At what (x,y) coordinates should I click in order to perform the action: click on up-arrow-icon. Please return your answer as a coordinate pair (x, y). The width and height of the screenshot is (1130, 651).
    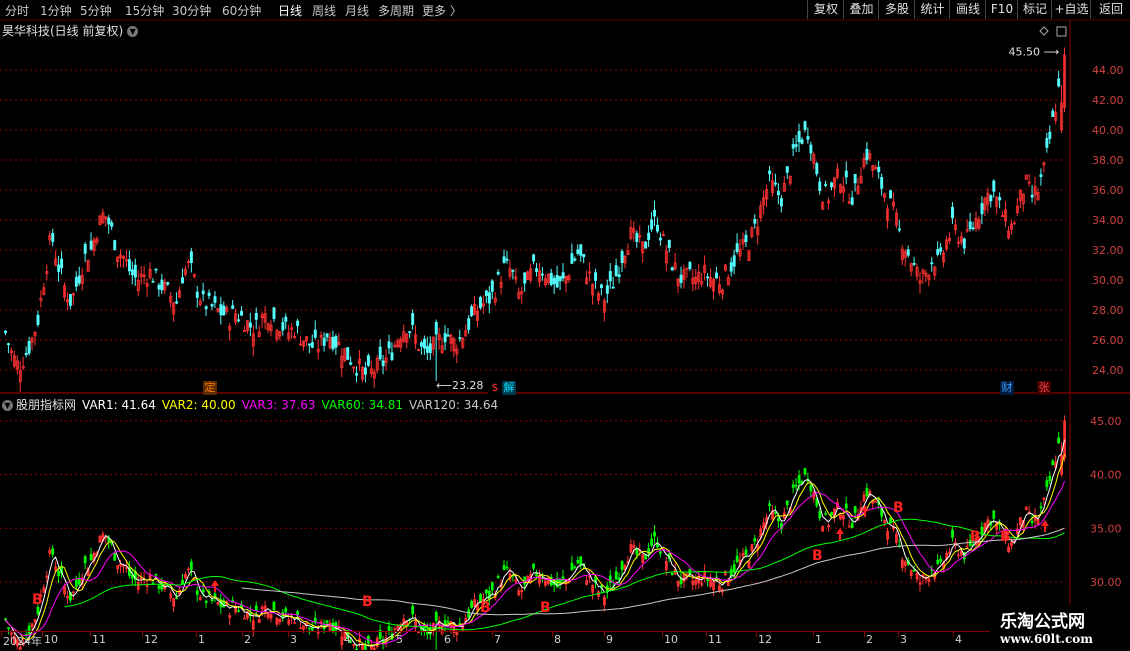
    Looking at the image, I should click on (840, 534).